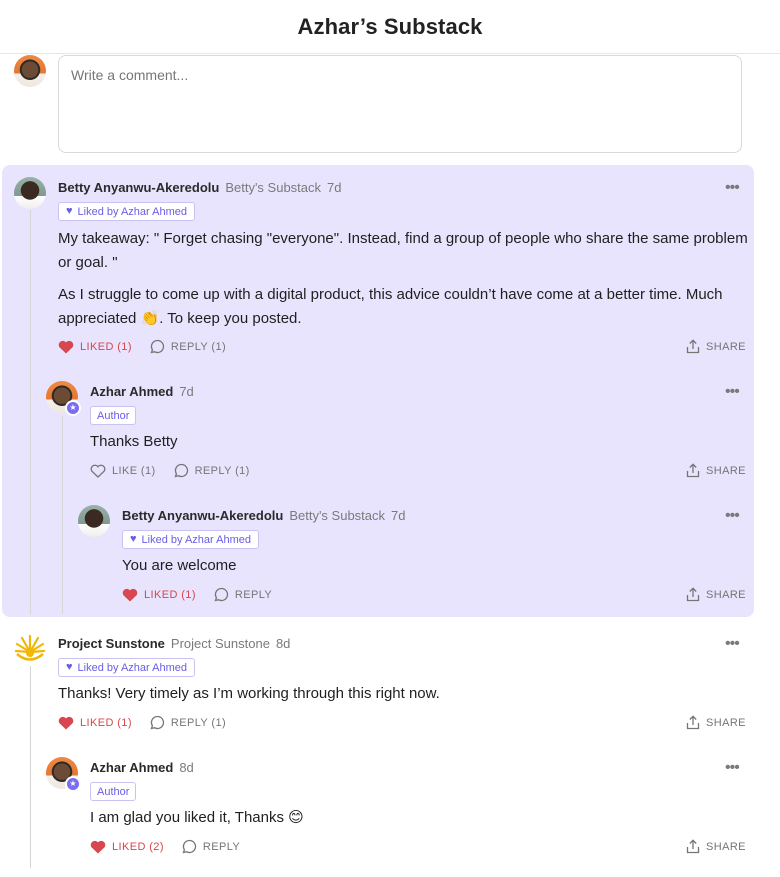  Describe the element at coordinates (134, 441) in the screenshot. I see `comment-body: Thanks Betty` at that location.